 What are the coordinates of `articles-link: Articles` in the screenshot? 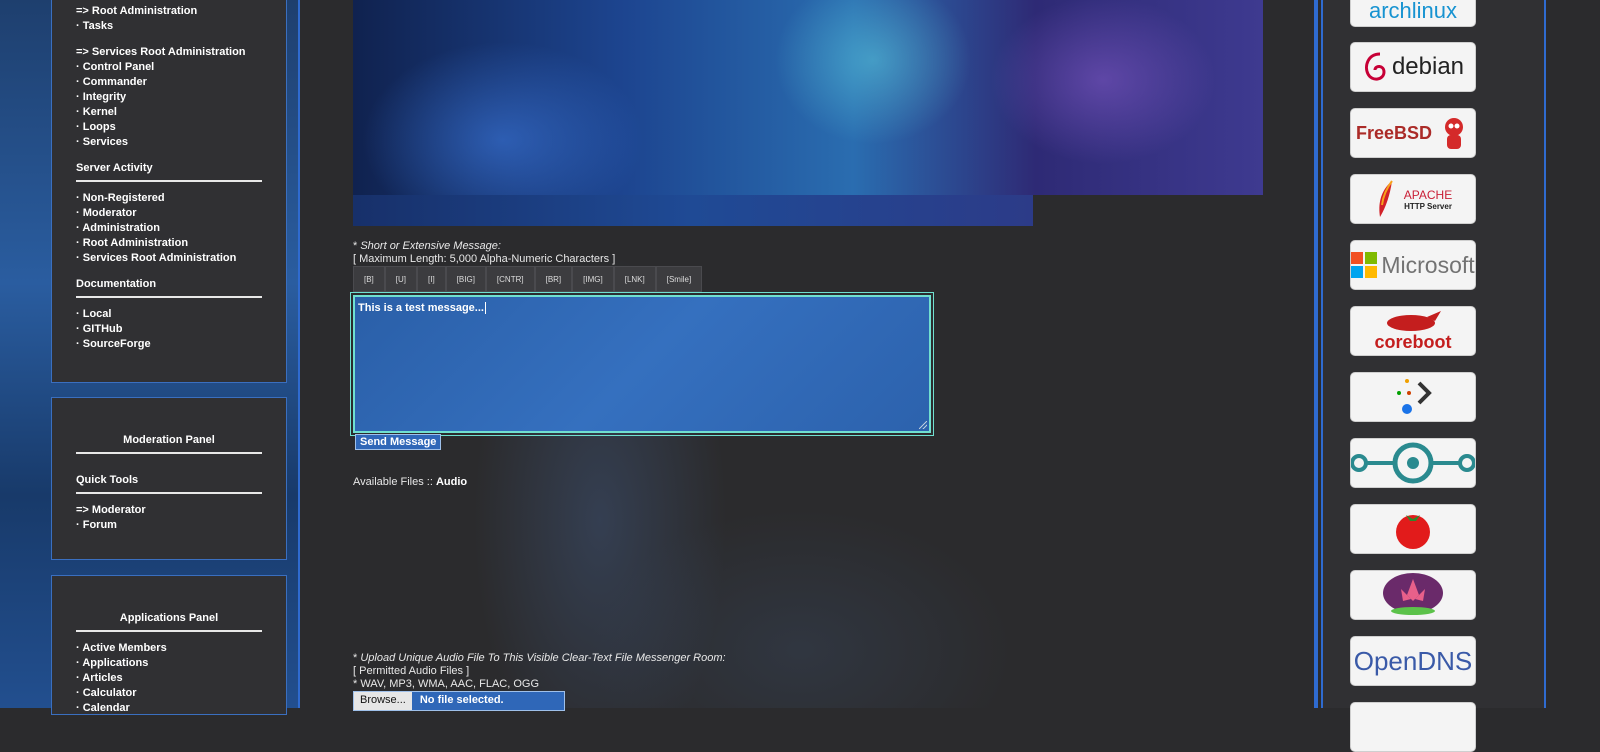 It's located at (169, 678).